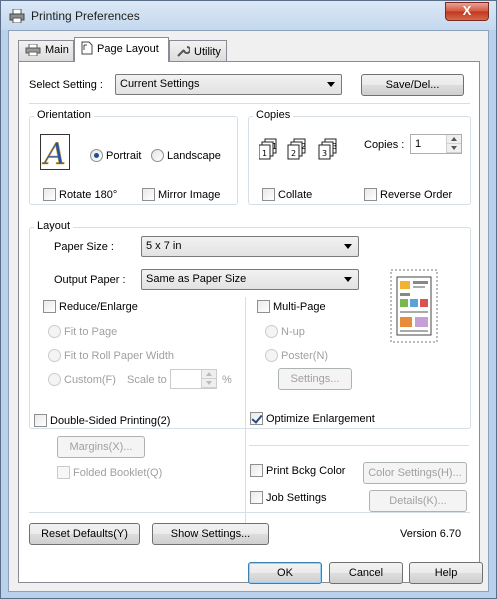  I want to click on select-setting-label: Select Setting :, so click(66, 85).